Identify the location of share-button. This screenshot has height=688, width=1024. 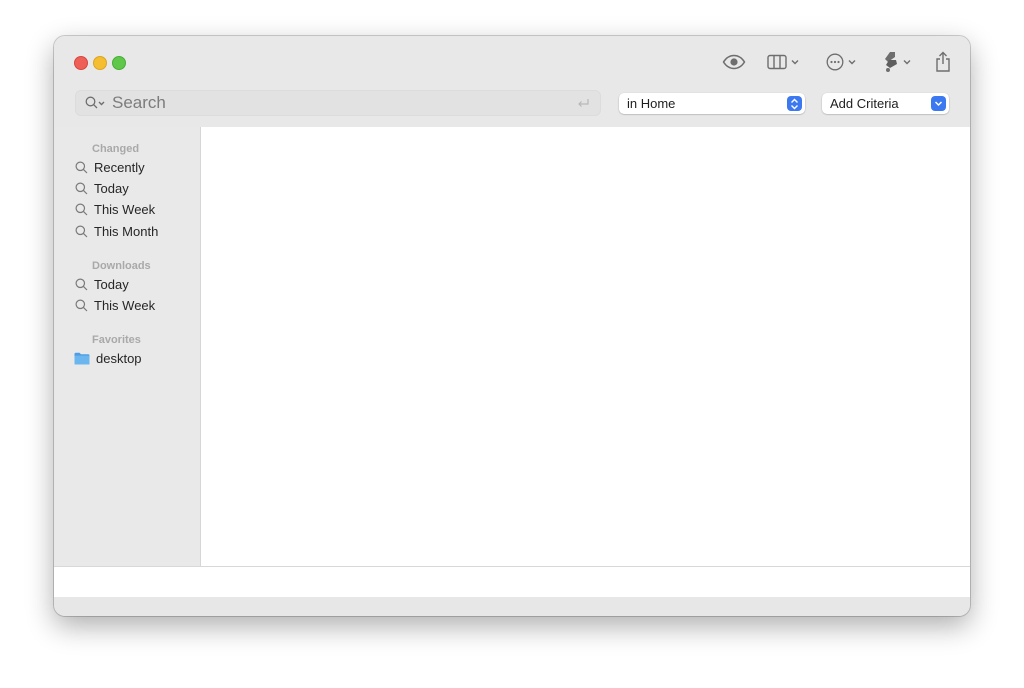
(943, 62).